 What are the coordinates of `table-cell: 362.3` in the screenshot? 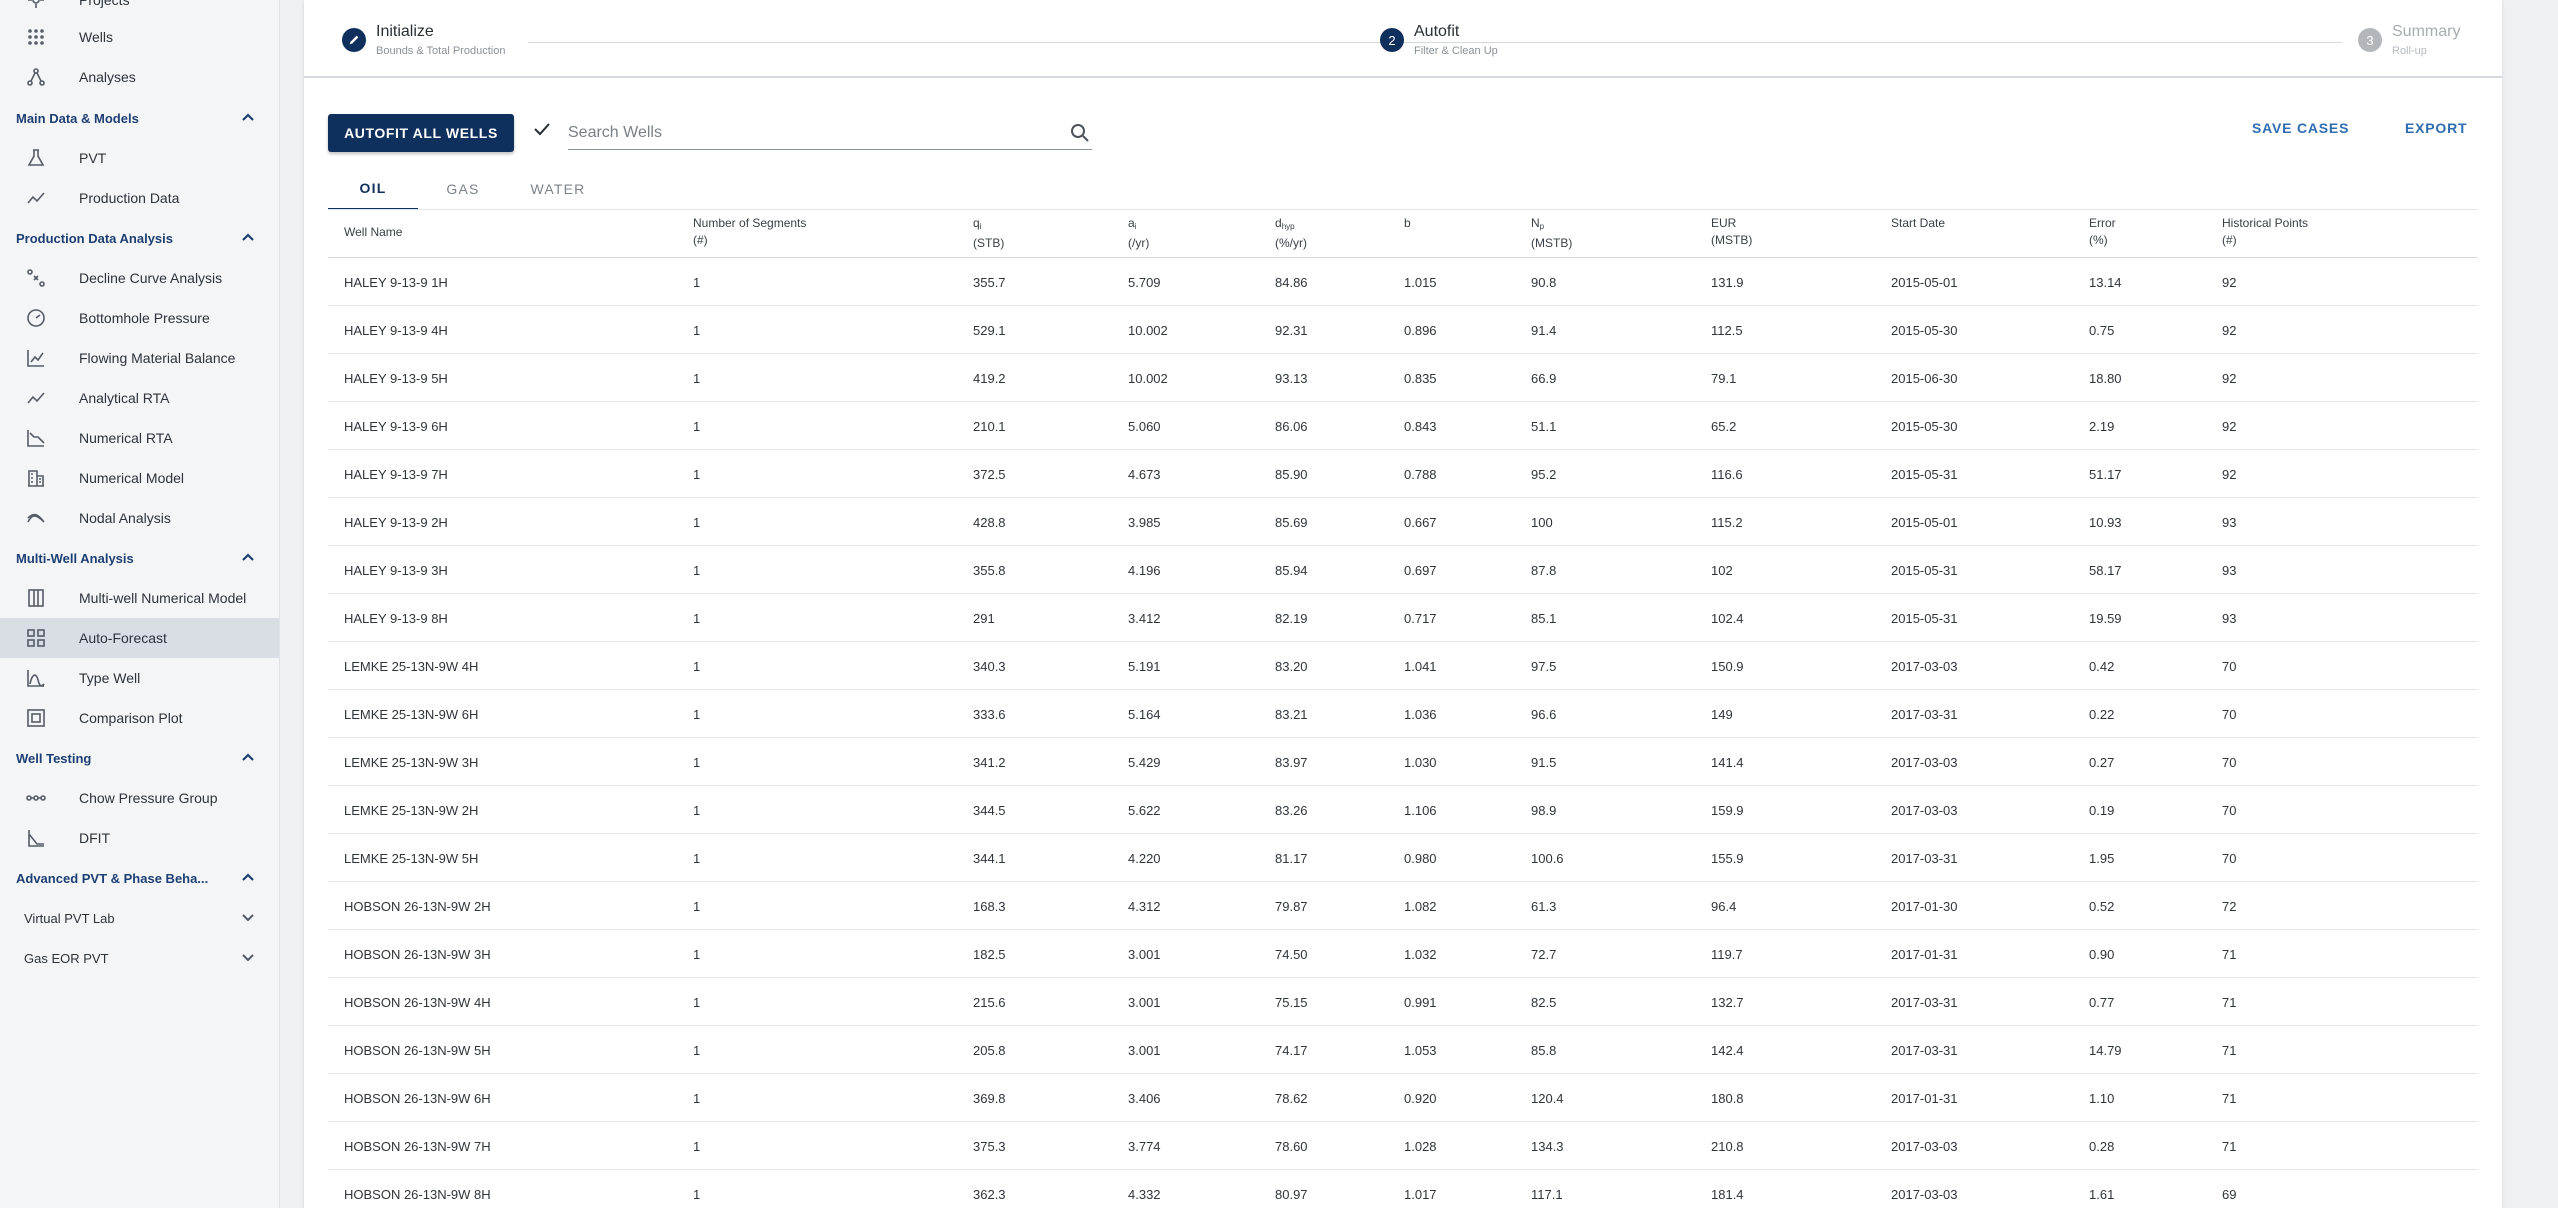 It's located at (989, 1194).